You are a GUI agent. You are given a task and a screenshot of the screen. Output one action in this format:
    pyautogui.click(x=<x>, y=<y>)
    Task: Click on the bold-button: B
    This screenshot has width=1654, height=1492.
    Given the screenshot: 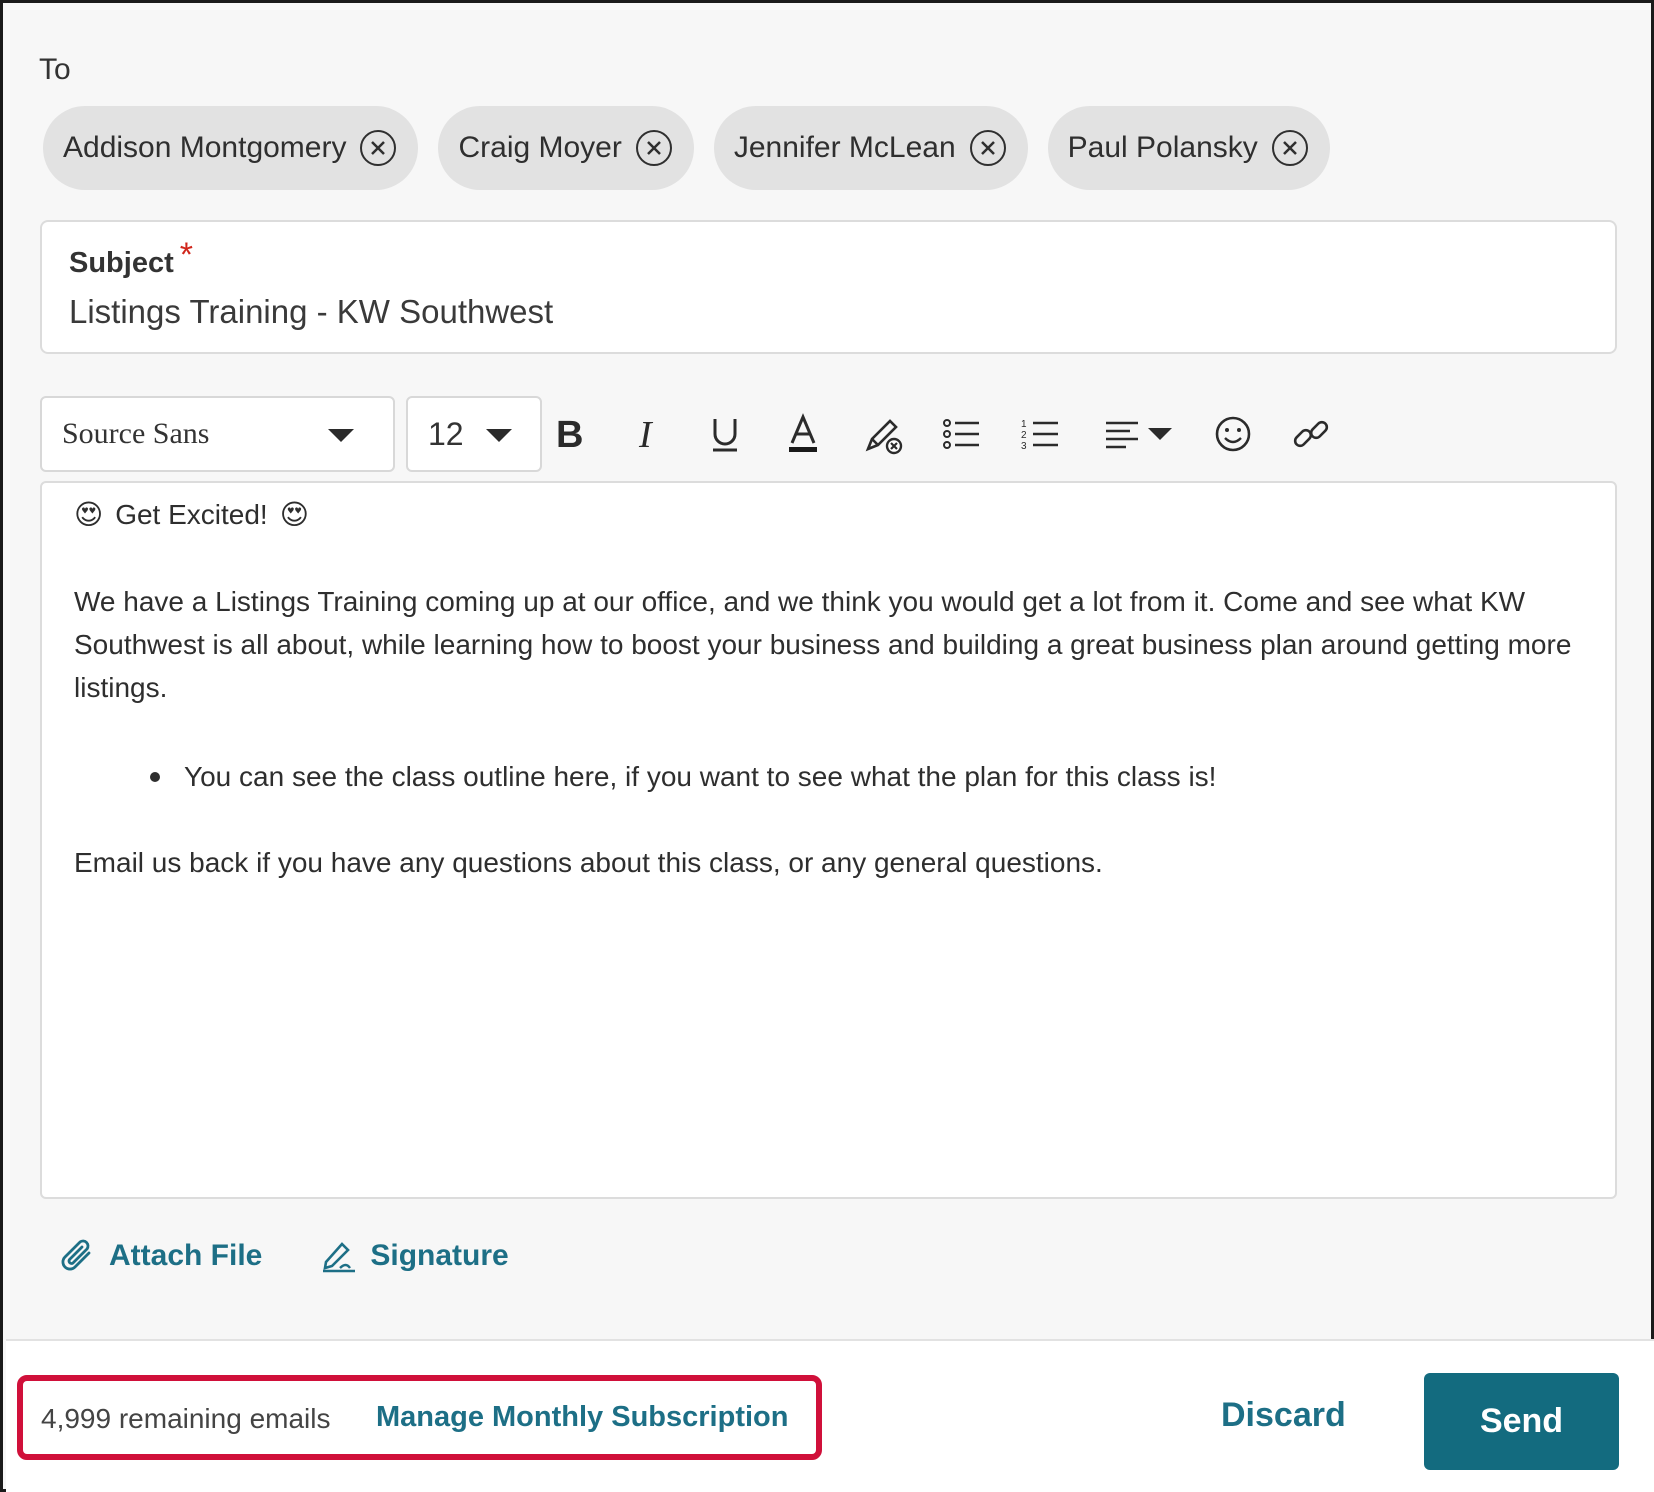 What is the action you would take?
    pyautogui.click(x=570, y=434)
    